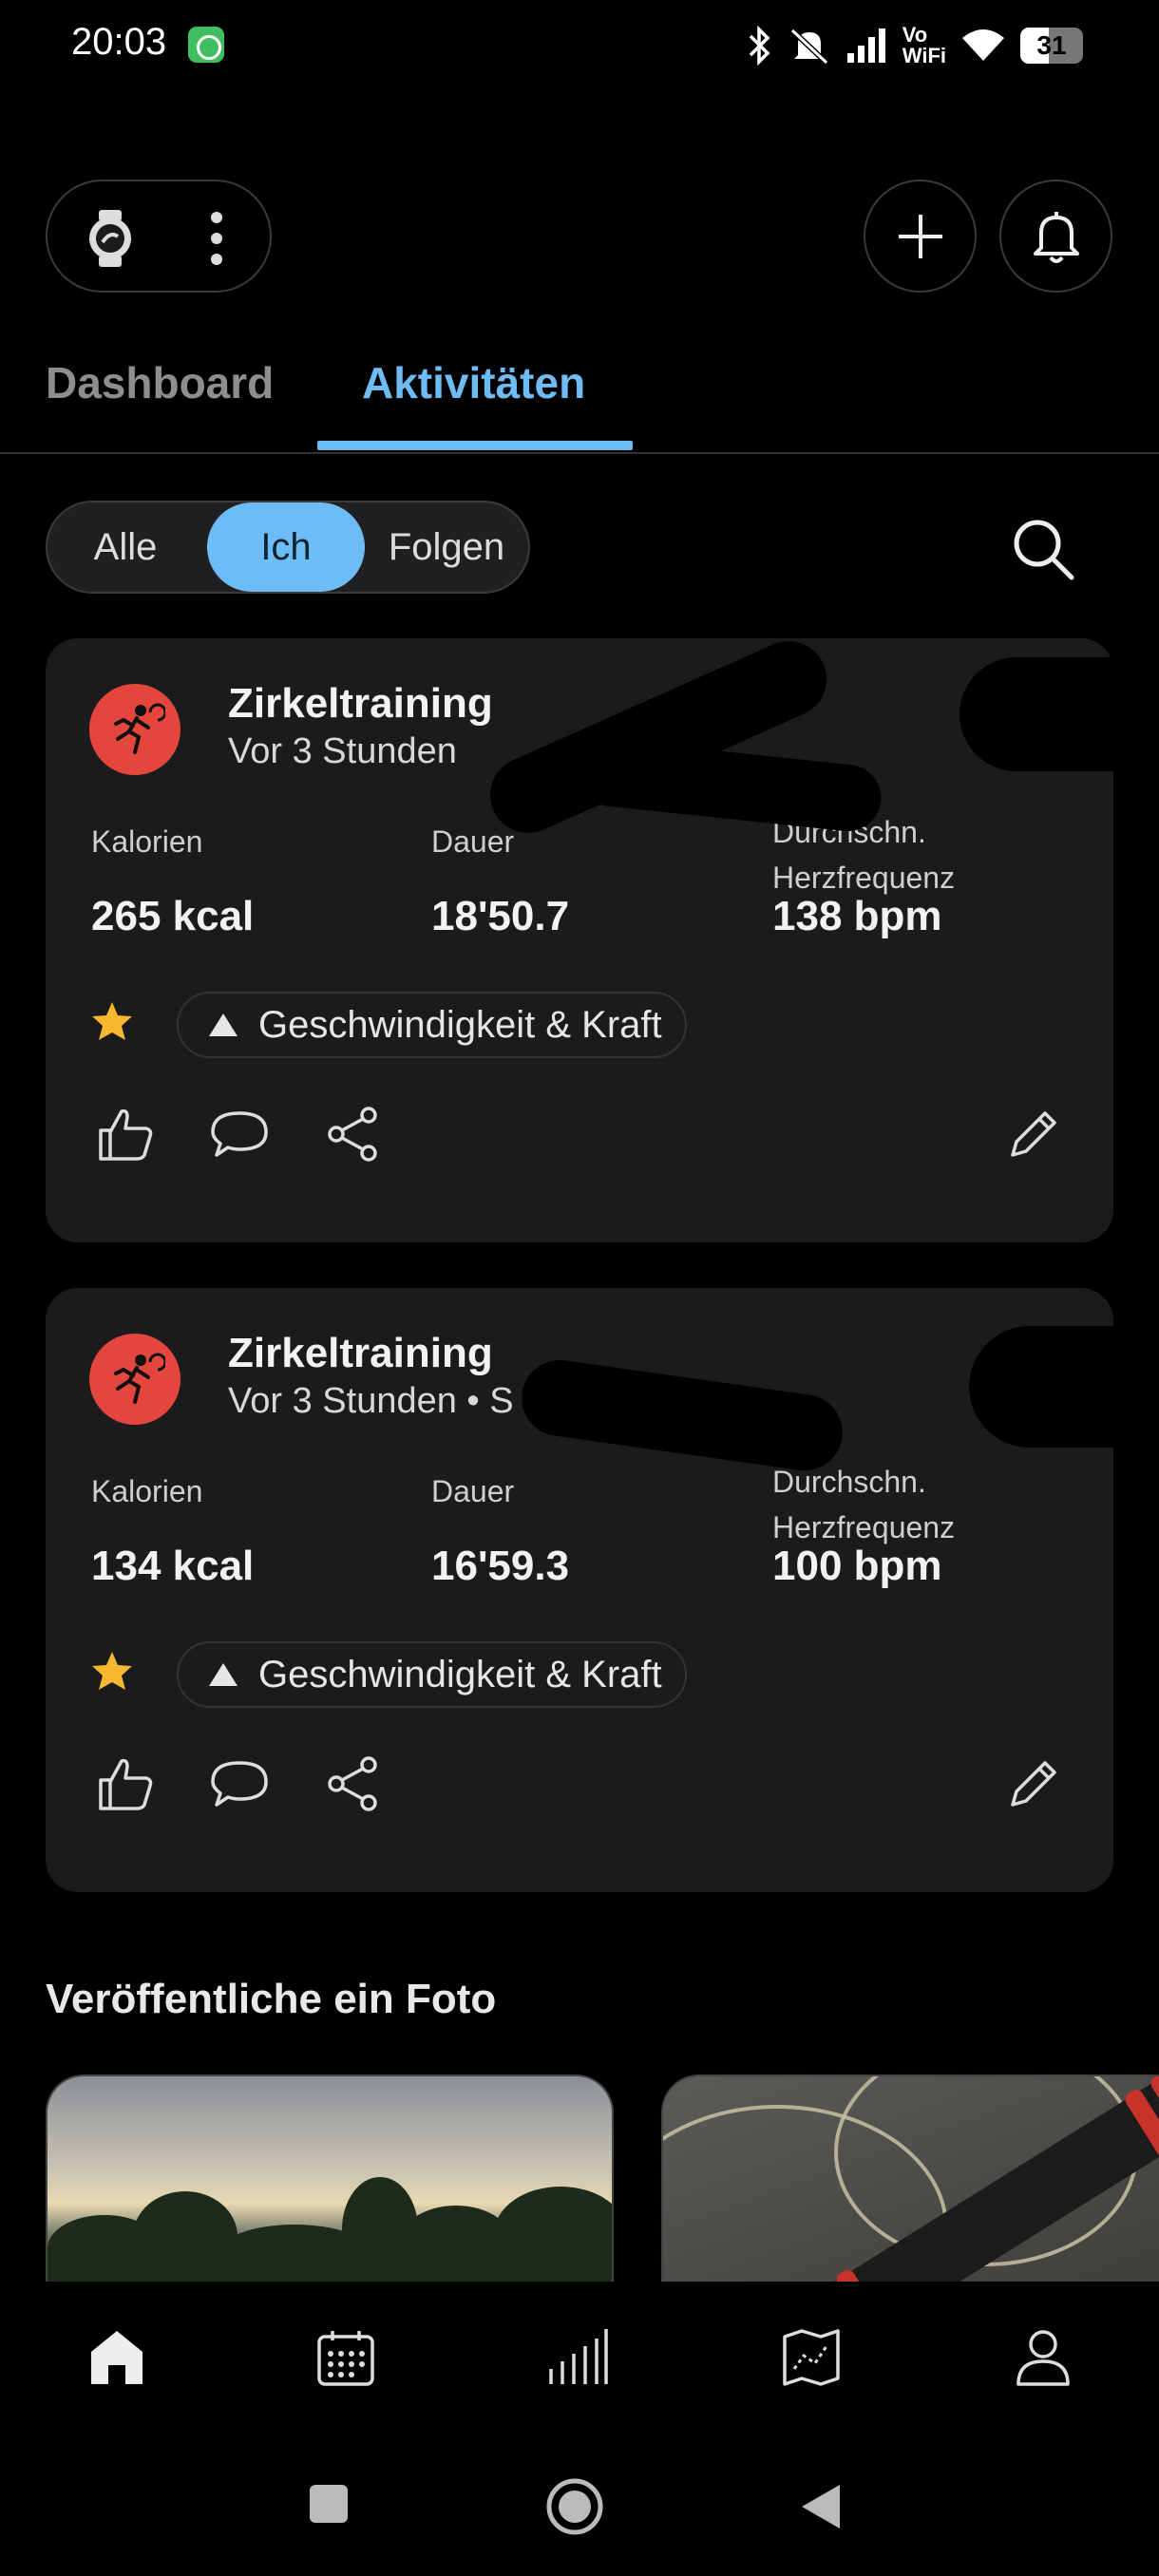 This screenshot has width=1159, height=2576. I want to click on device-menu-pill, so click(159, 236).